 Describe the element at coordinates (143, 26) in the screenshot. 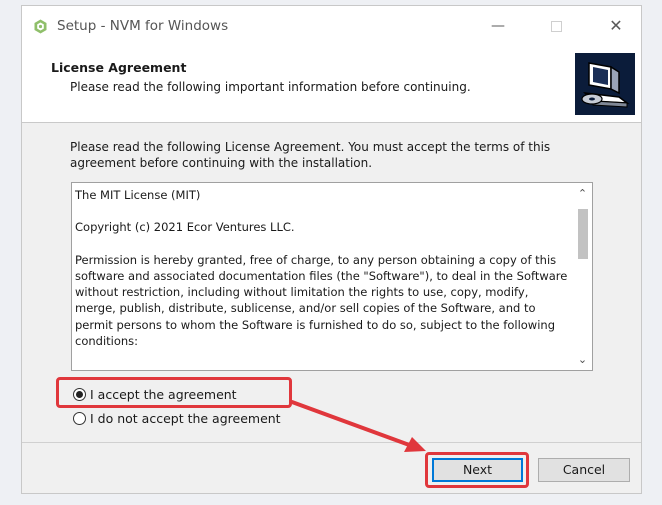

I see `window-title: Setup - NVM for Windows` at that location.